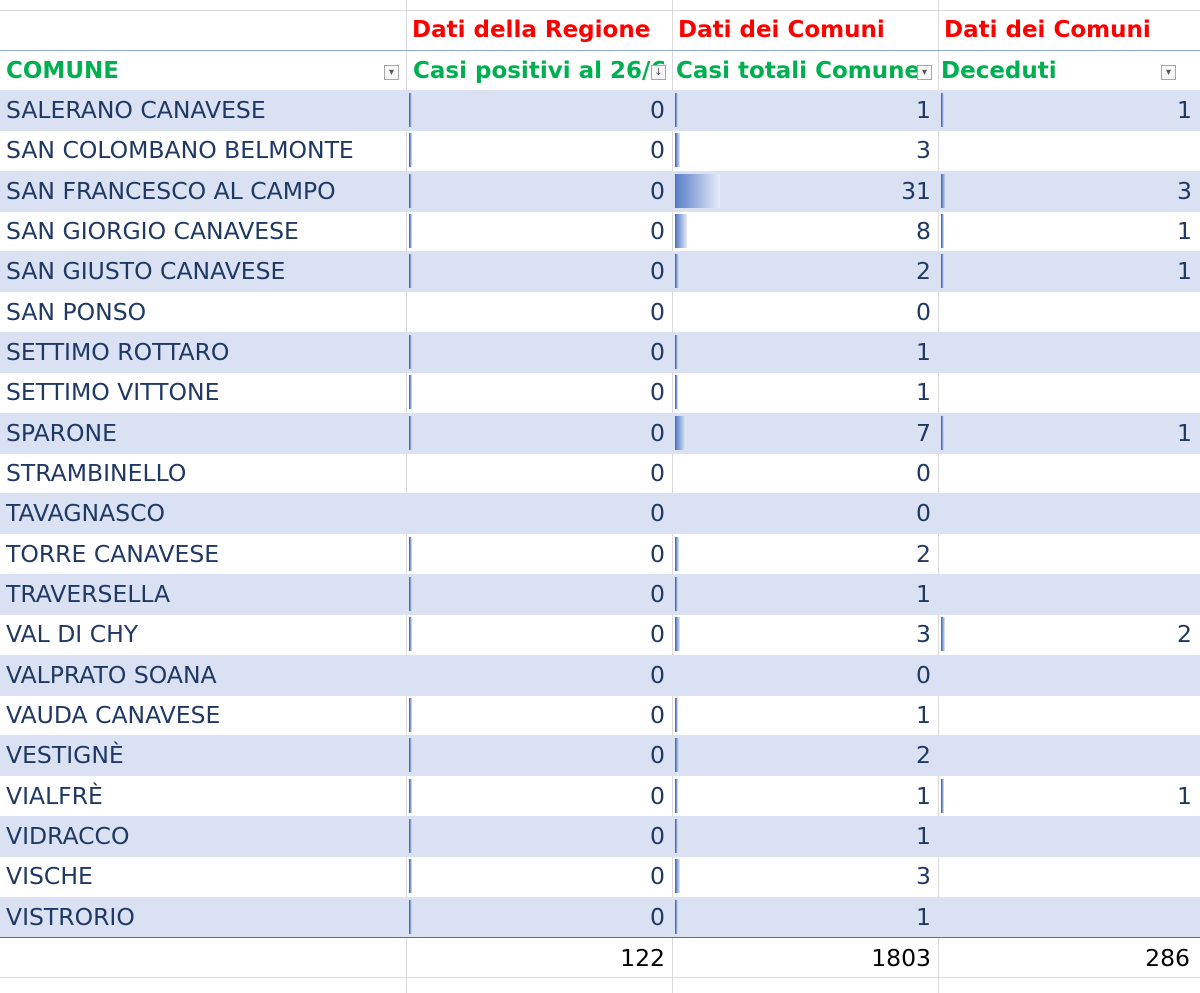  I want to click on cell-totali: 31, so click(805, 191).